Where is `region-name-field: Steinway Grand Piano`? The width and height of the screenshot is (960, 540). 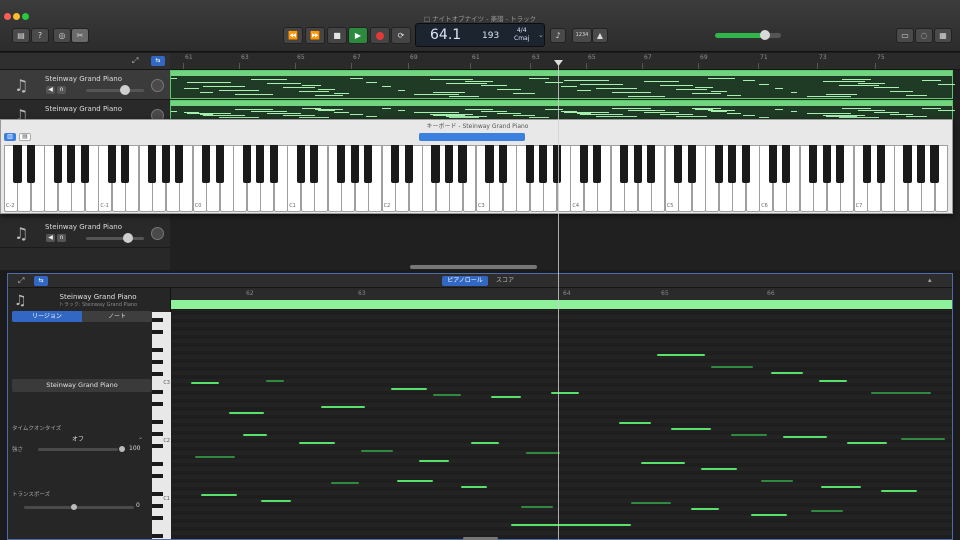 region-name-field: Steinway Grand Piano is located at coordinates (82, 385).